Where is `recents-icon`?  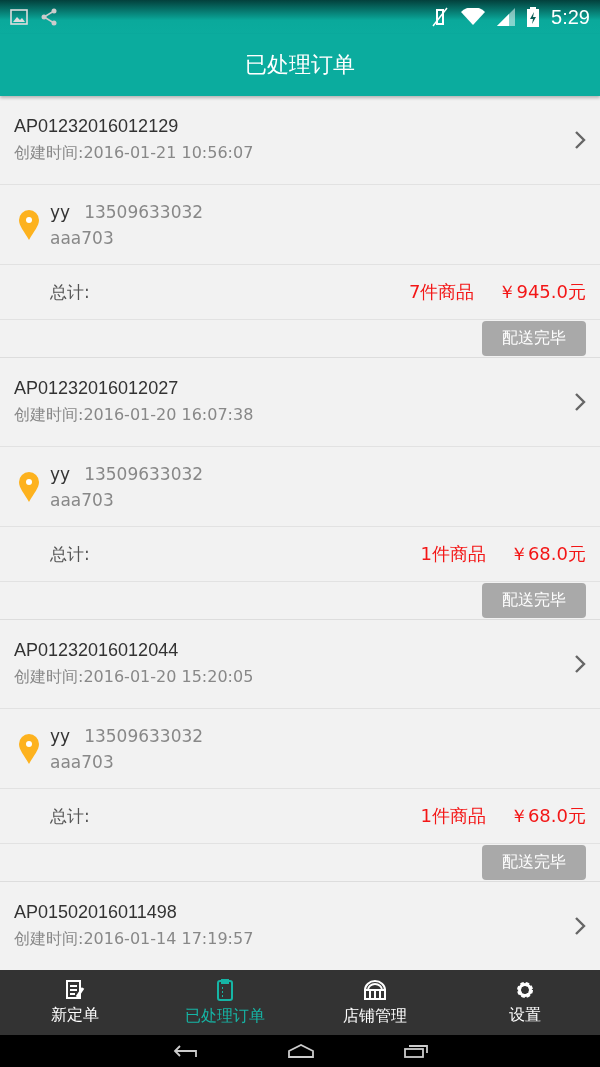 recents-icon is located at coordinates (416, 1051).